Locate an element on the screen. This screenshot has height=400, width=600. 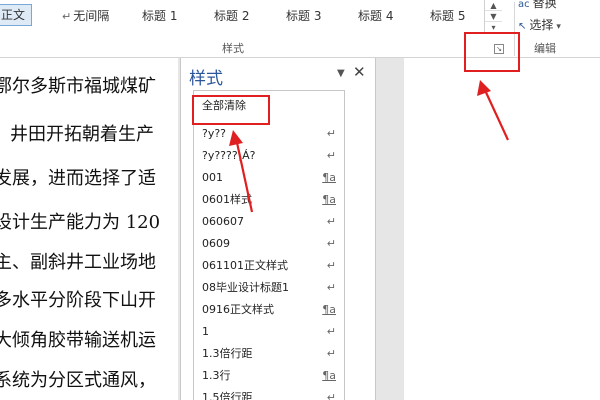
arrow-to-clear-all-icon is located at coordinates (241, 171).